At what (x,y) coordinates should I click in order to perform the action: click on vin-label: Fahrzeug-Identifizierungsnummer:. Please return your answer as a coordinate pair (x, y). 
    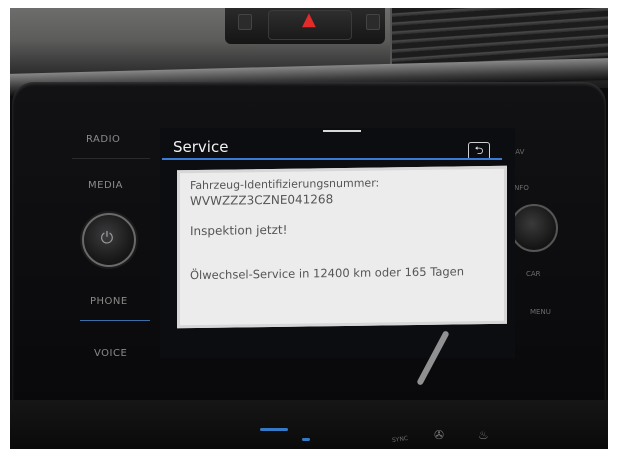
    Looking at the image, I should click on (285, 184).